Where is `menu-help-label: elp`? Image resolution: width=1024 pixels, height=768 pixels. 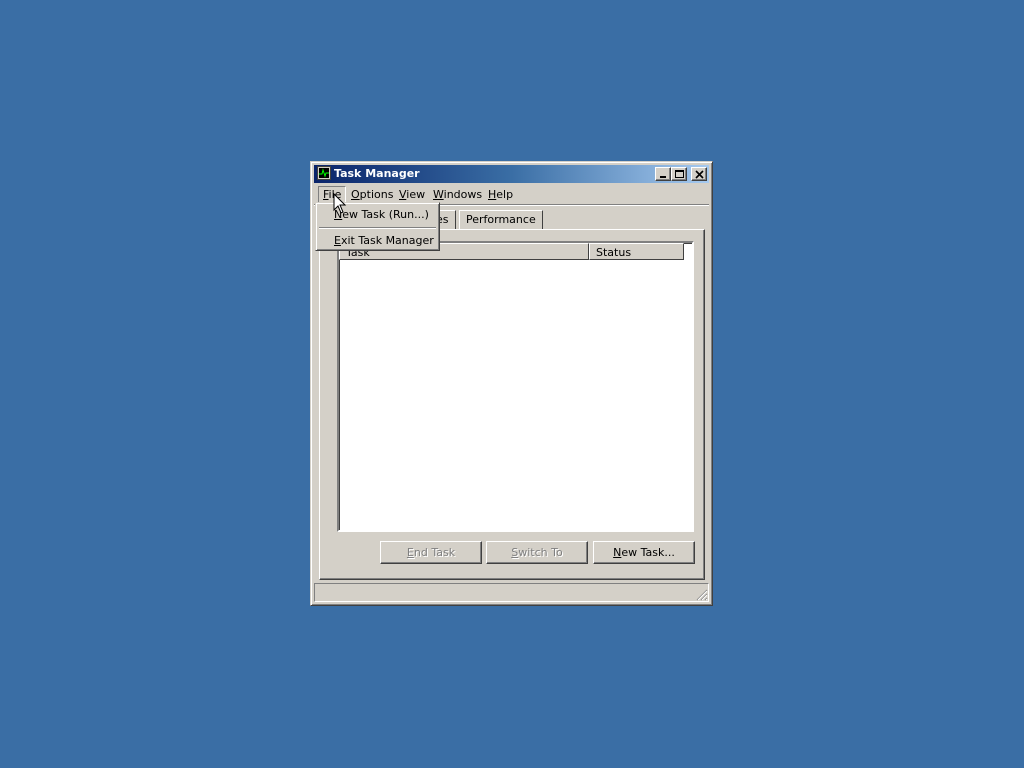
menu-help-label: elp is located at coordinates (505, 194).